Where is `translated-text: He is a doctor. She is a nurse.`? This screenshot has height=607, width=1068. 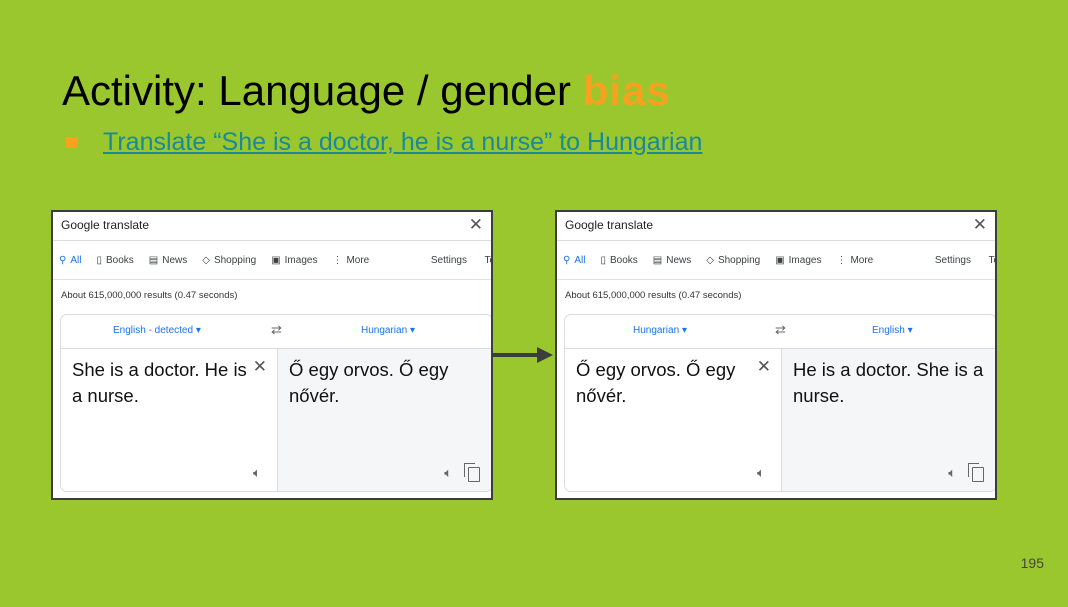
translated-text: He is a doctor. She is a nurse. is located at coordinates (888, 382).